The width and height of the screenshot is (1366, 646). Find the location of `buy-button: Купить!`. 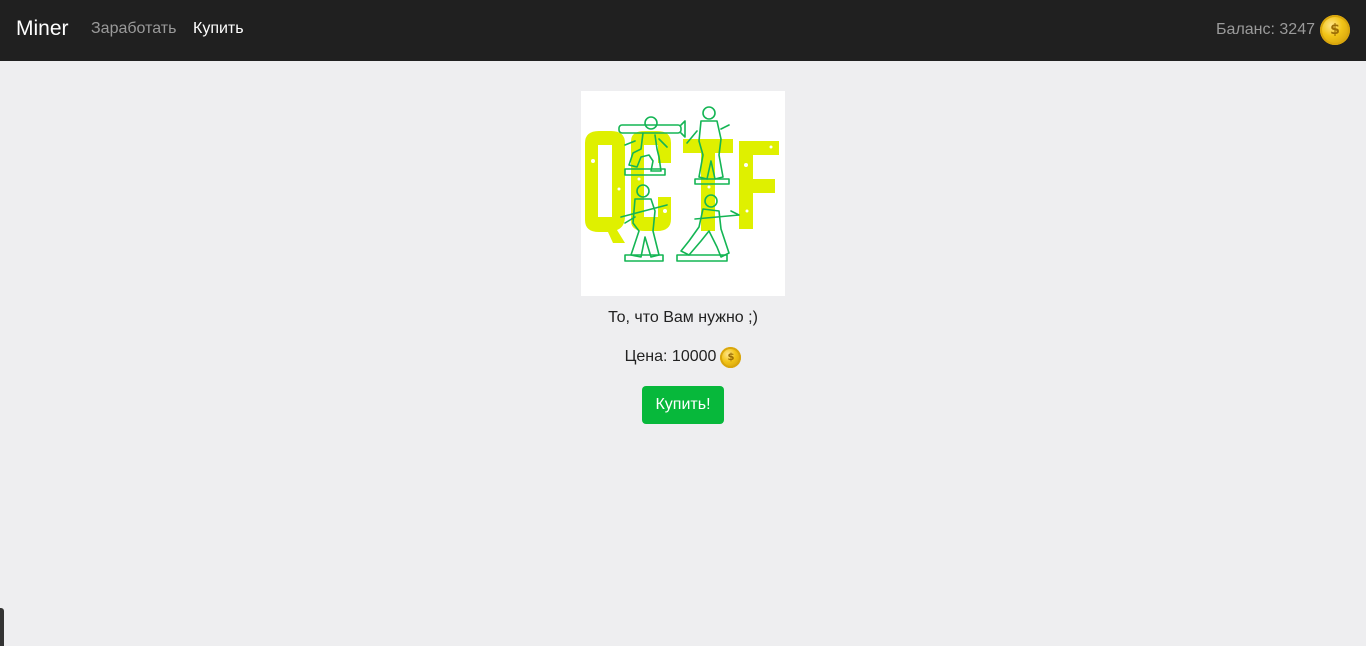

buy-button: Купить! is located at coordinates (683, 405).